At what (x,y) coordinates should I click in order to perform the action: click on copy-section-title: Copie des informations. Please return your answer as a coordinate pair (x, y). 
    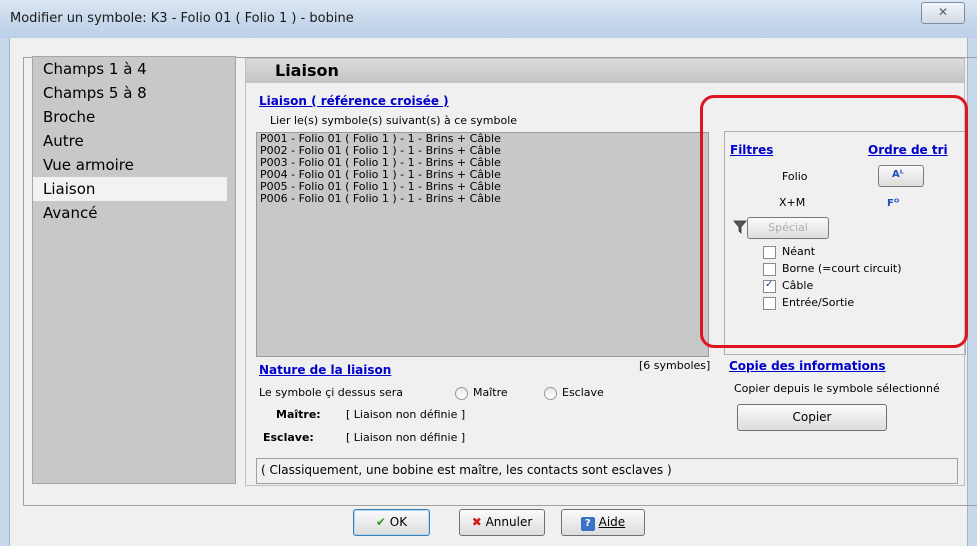
    Looking at the image, I should click on (807, 366).